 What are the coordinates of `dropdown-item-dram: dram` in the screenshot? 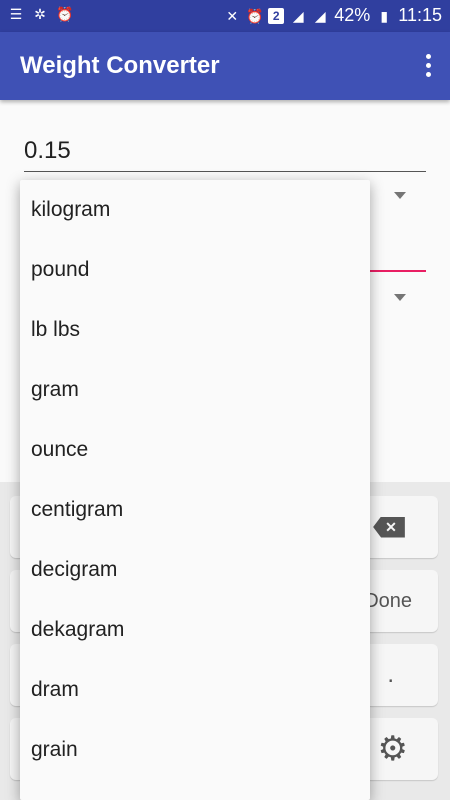 It's located at (195, 690).